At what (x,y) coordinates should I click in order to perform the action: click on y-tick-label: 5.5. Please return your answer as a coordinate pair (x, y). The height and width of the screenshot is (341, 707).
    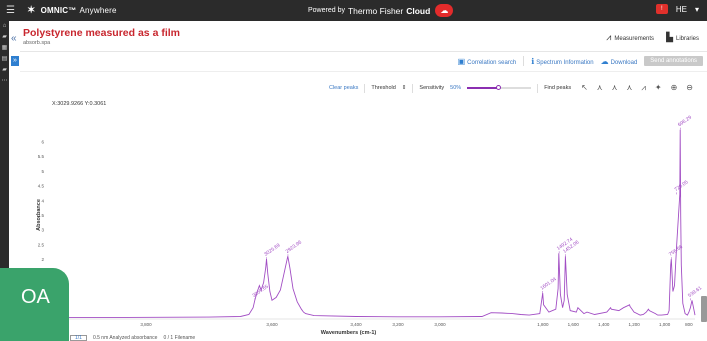
    Looking at the image, I should click on (41, 156).